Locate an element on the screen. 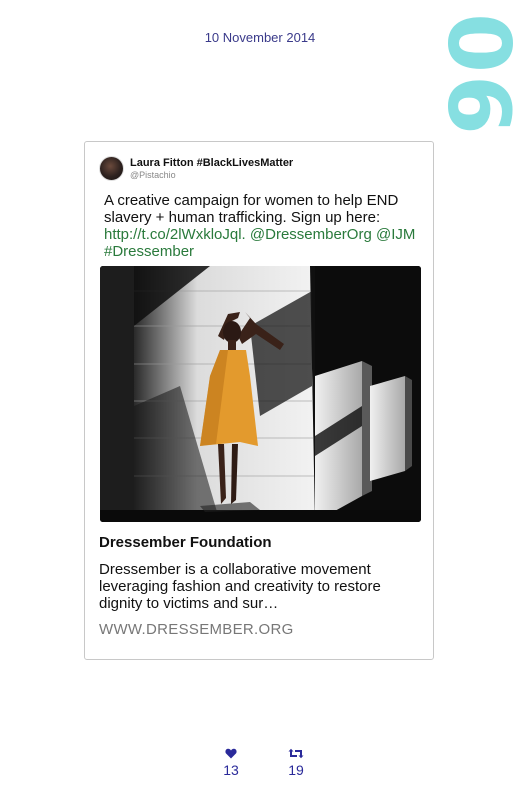 This screenshot has height=803, width=520. tweet-link: http://t.co/2lWxkloJql. is located at coordinates (175, 234).